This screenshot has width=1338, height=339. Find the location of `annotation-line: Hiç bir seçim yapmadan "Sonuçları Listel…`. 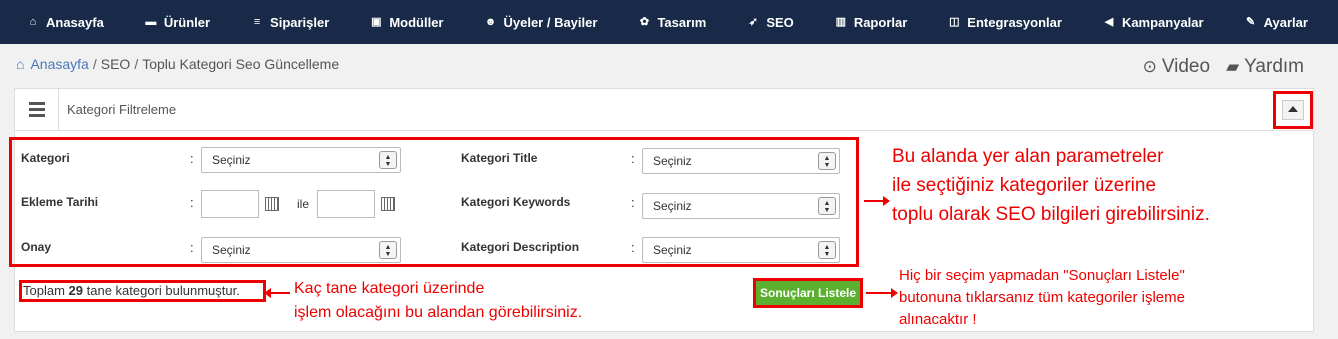

annotation-line: Hiç bir seçim yapmadan "Sonuçları Listel… is located at coordinates (1042, 275).